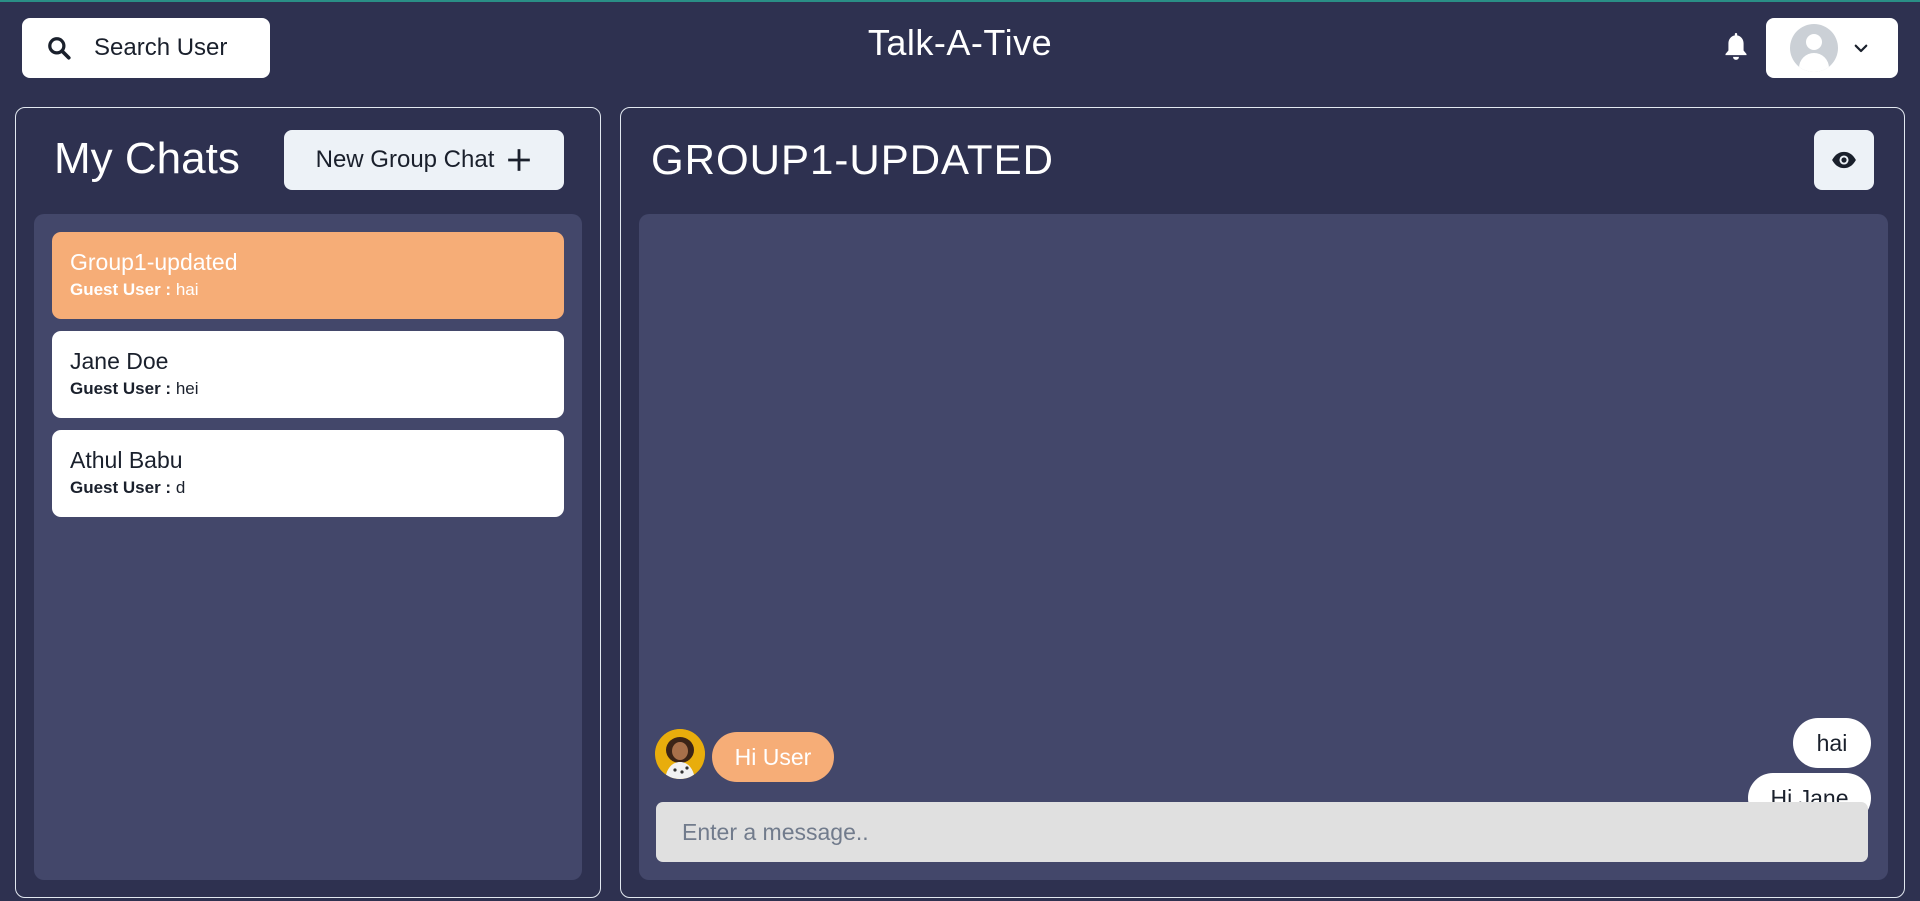  Describe the element at coordinates (308, 290) in the screenshot. I see `chat-latest-message: Guest User : hai` at that location.